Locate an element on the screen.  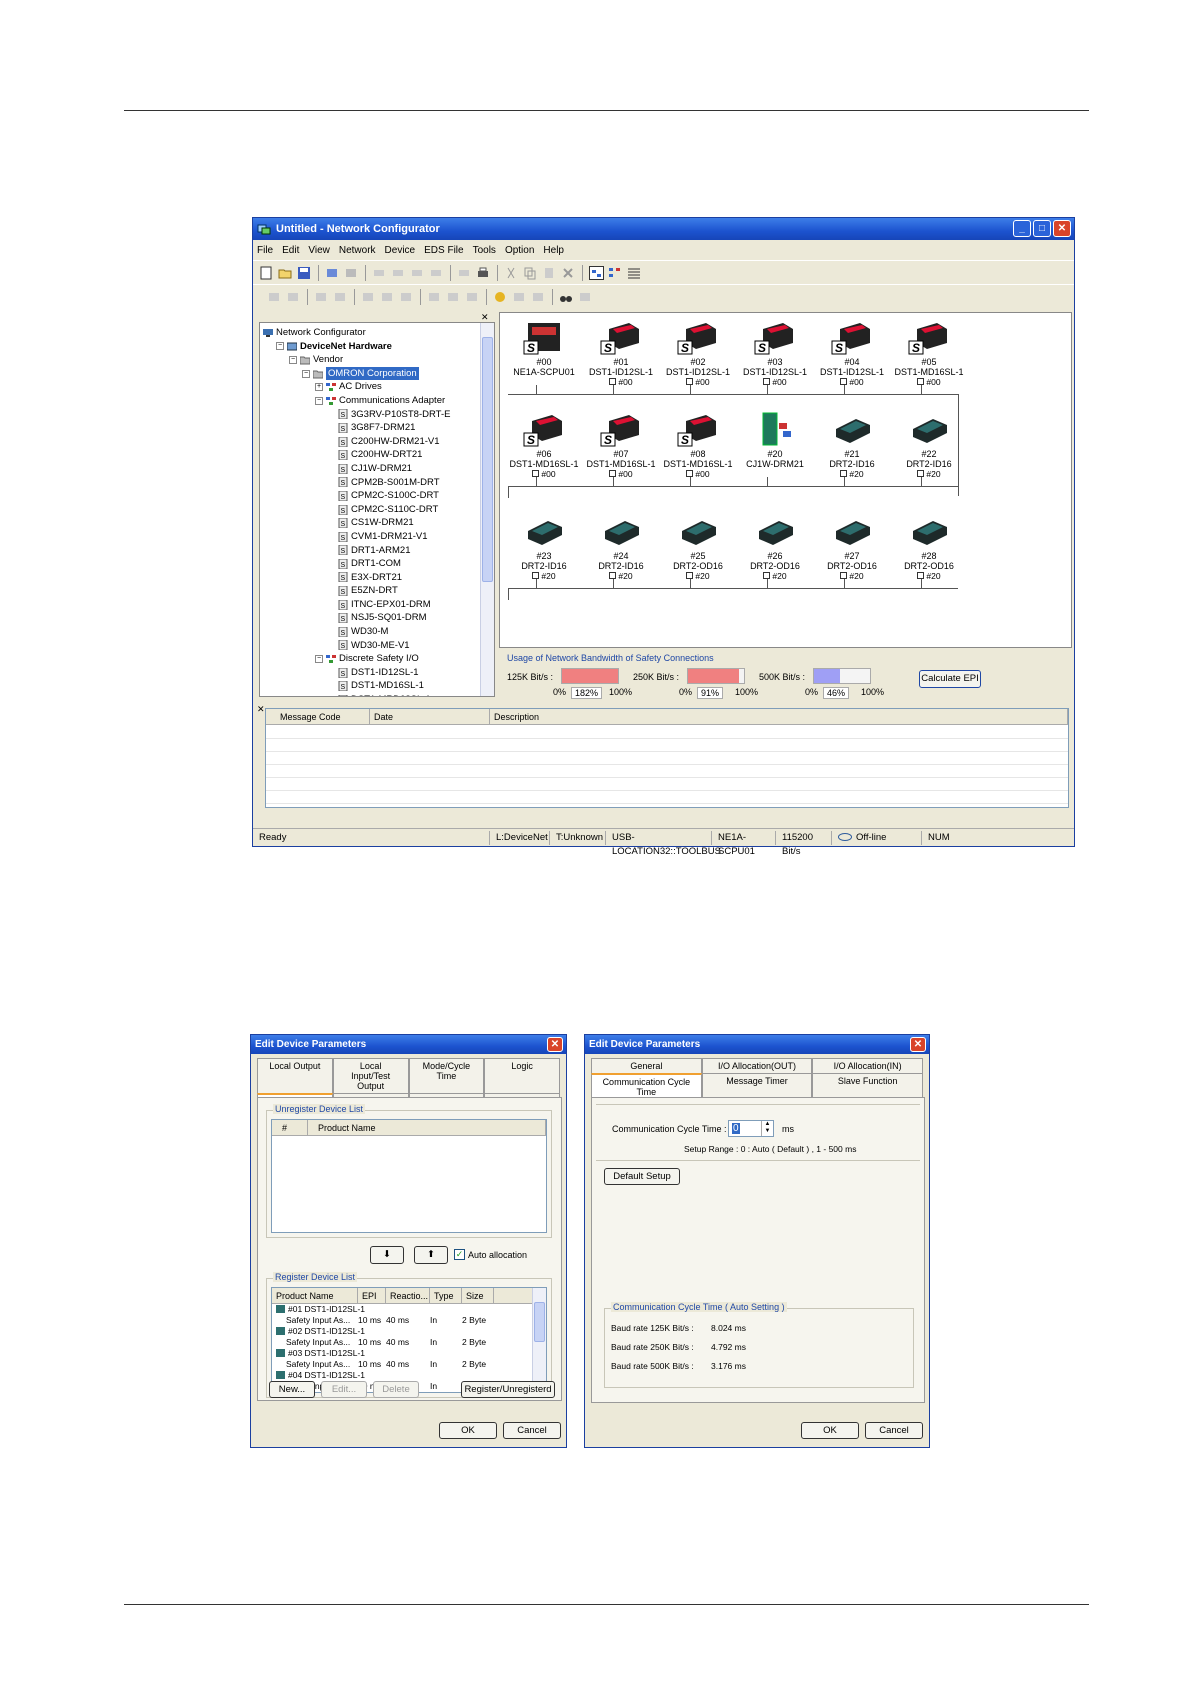
tree-item: SDST1-MRD08SL-1 is located at coordinates (378, 694).